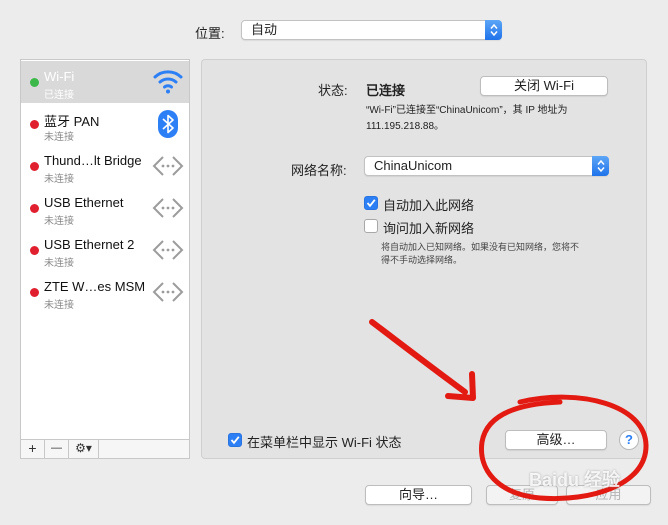  I want to click on bluetooth-icon, so click(168, 124).